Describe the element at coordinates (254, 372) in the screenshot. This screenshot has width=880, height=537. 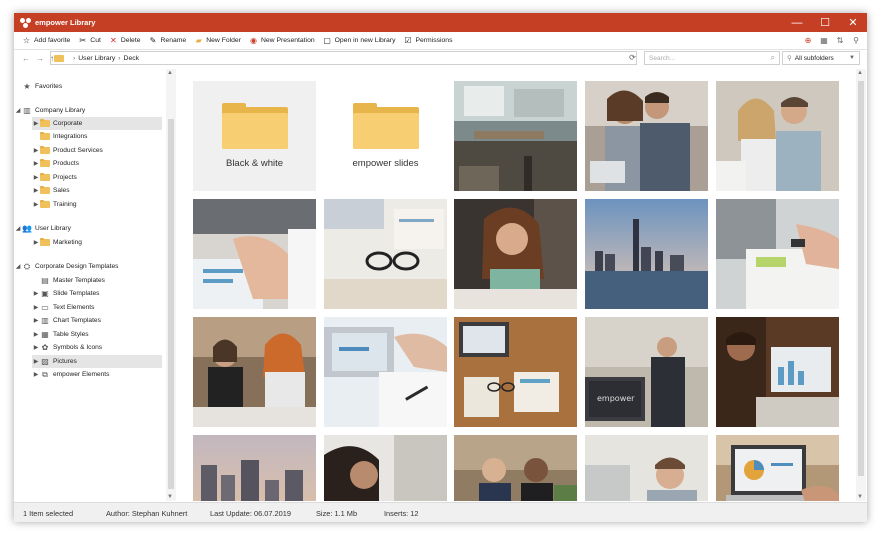
I see `picture-tile-women-meeting` at that location.